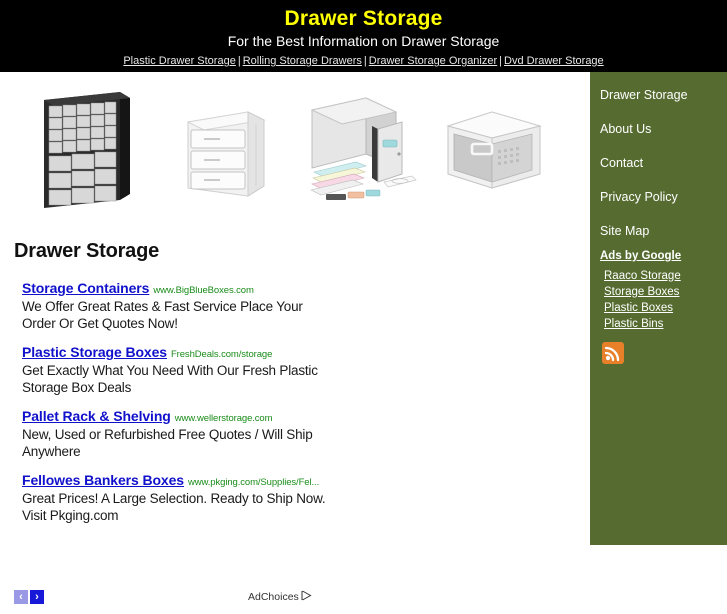  I want to click on sidebar-item-privacy-policy: Privacy Policy, so click(658, 197).